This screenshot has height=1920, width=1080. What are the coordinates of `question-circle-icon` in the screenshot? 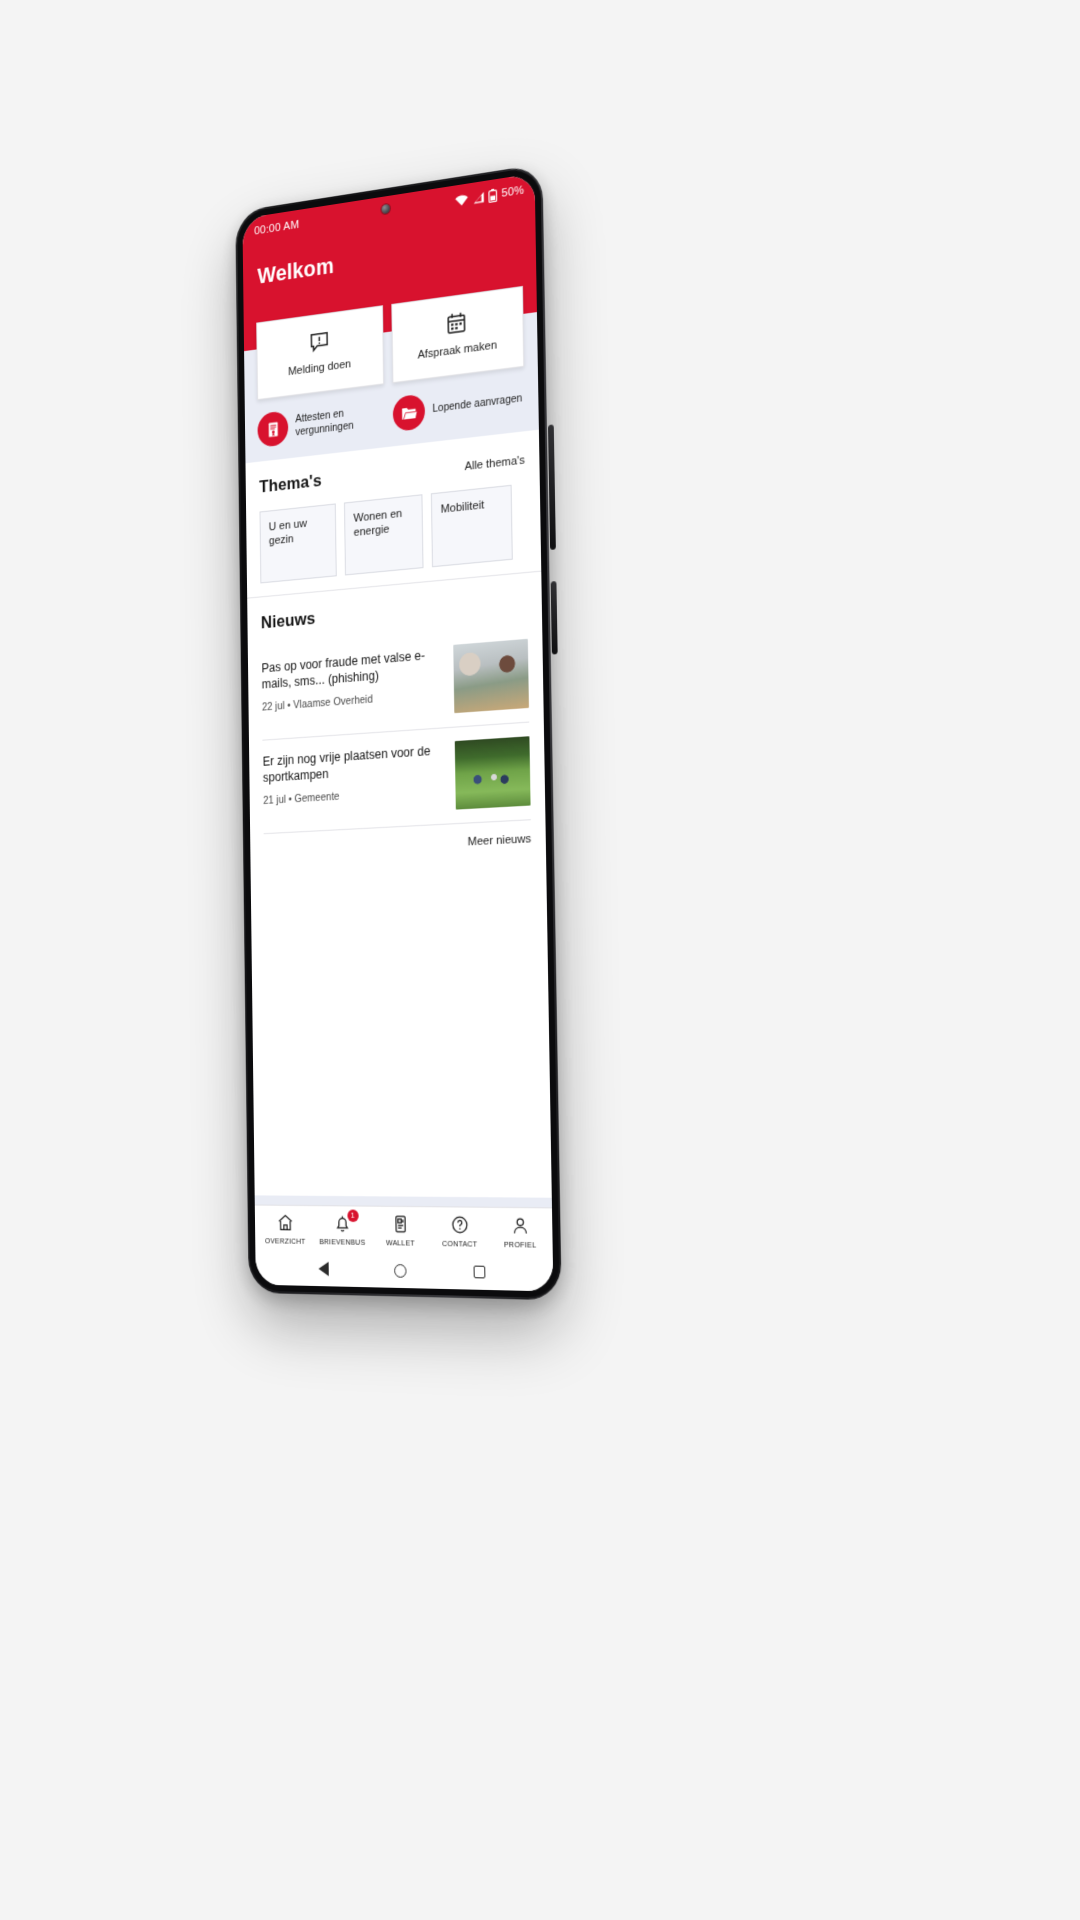 It's located at (459, 1225).